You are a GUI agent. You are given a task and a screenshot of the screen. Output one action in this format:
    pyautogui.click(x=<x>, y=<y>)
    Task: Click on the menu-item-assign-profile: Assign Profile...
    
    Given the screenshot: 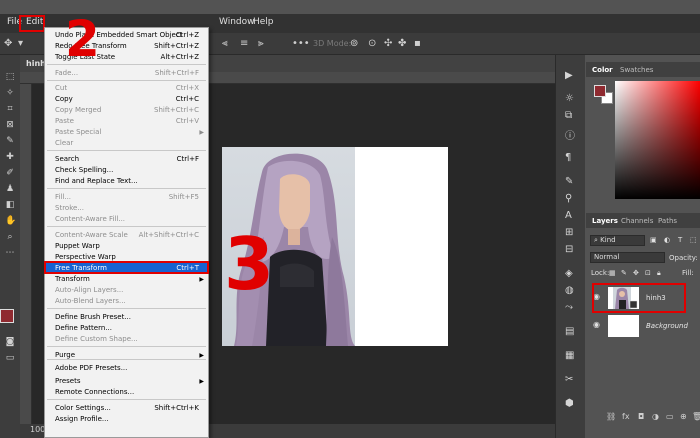 What is the action you would take?
    pyautogui.click(x=126, y=419)
    